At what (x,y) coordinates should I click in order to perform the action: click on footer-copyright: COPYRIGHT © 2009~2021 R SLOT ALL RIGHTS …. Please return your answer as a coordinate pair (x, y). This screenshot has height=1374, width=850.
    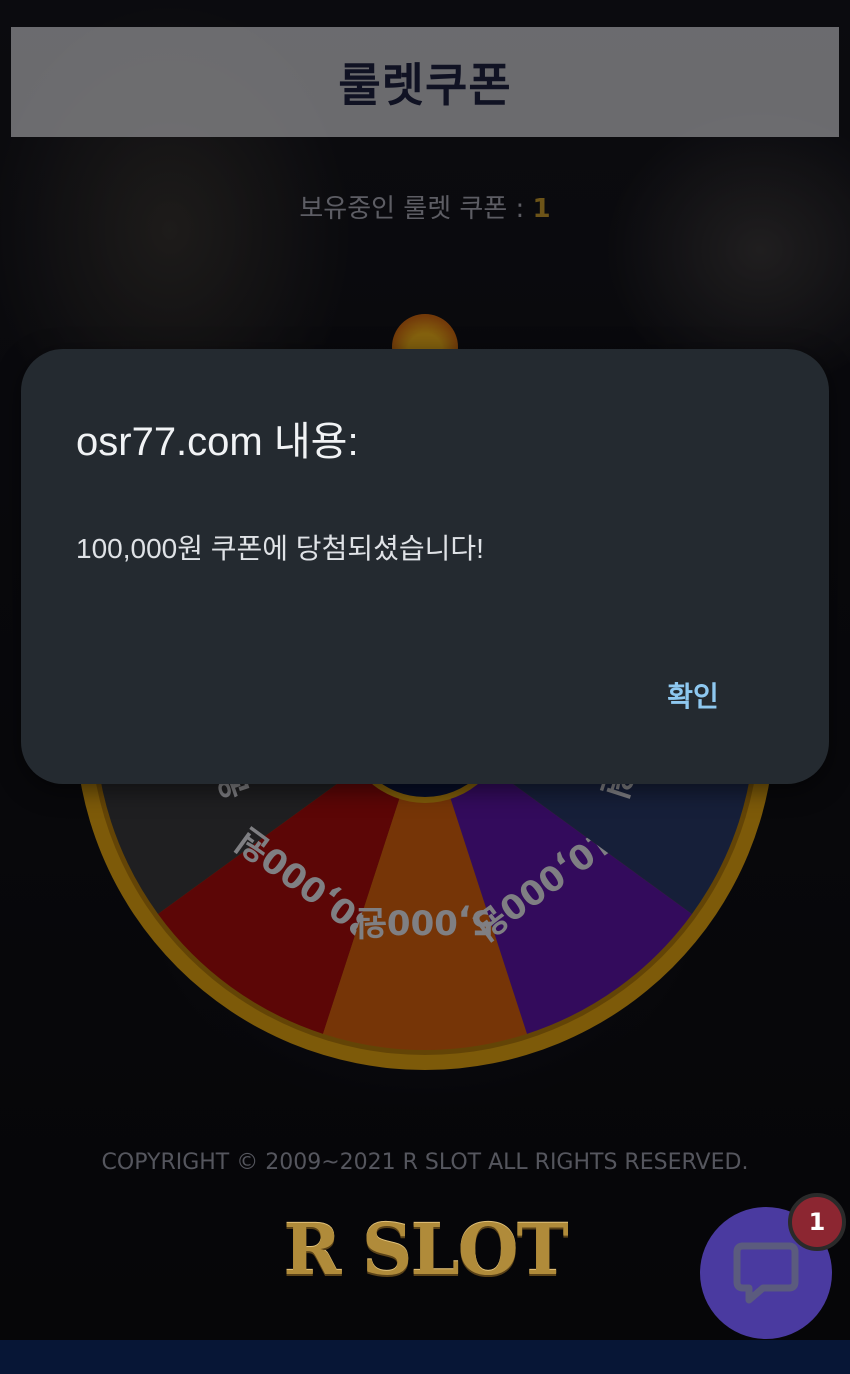
    Looking at the image, I should click on (425, 1162).